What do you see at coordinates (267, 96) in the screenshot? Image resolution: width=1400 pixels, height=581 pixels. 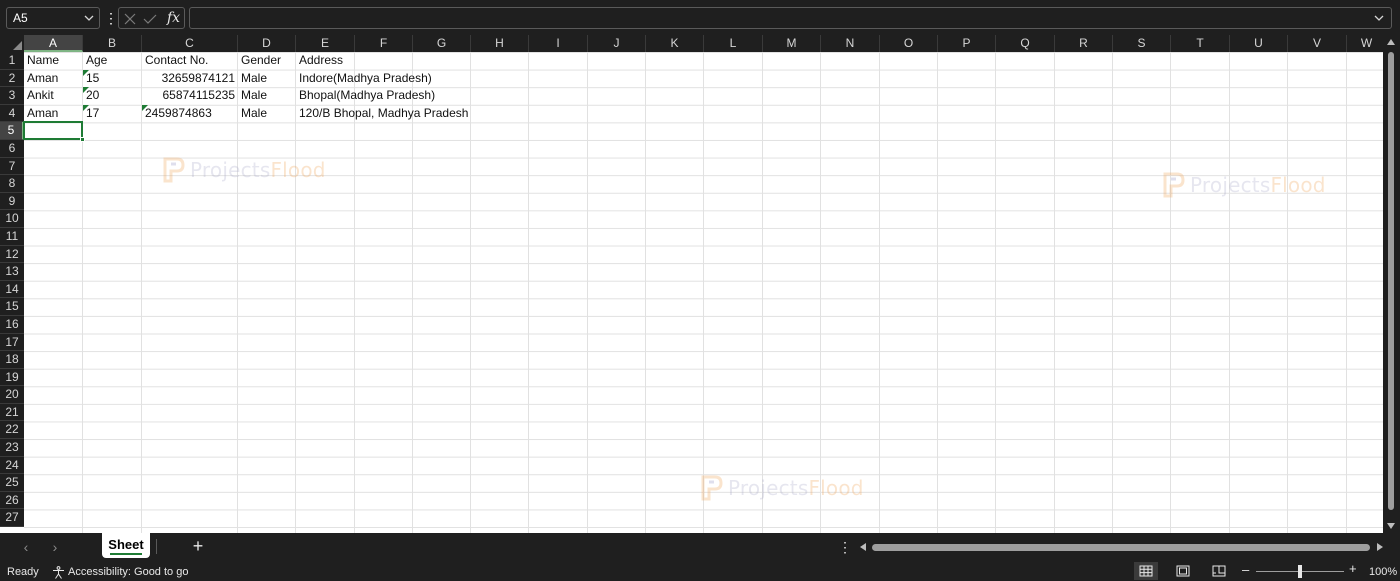 I see `cell-d3: Male` at bounding box center [267, 96].